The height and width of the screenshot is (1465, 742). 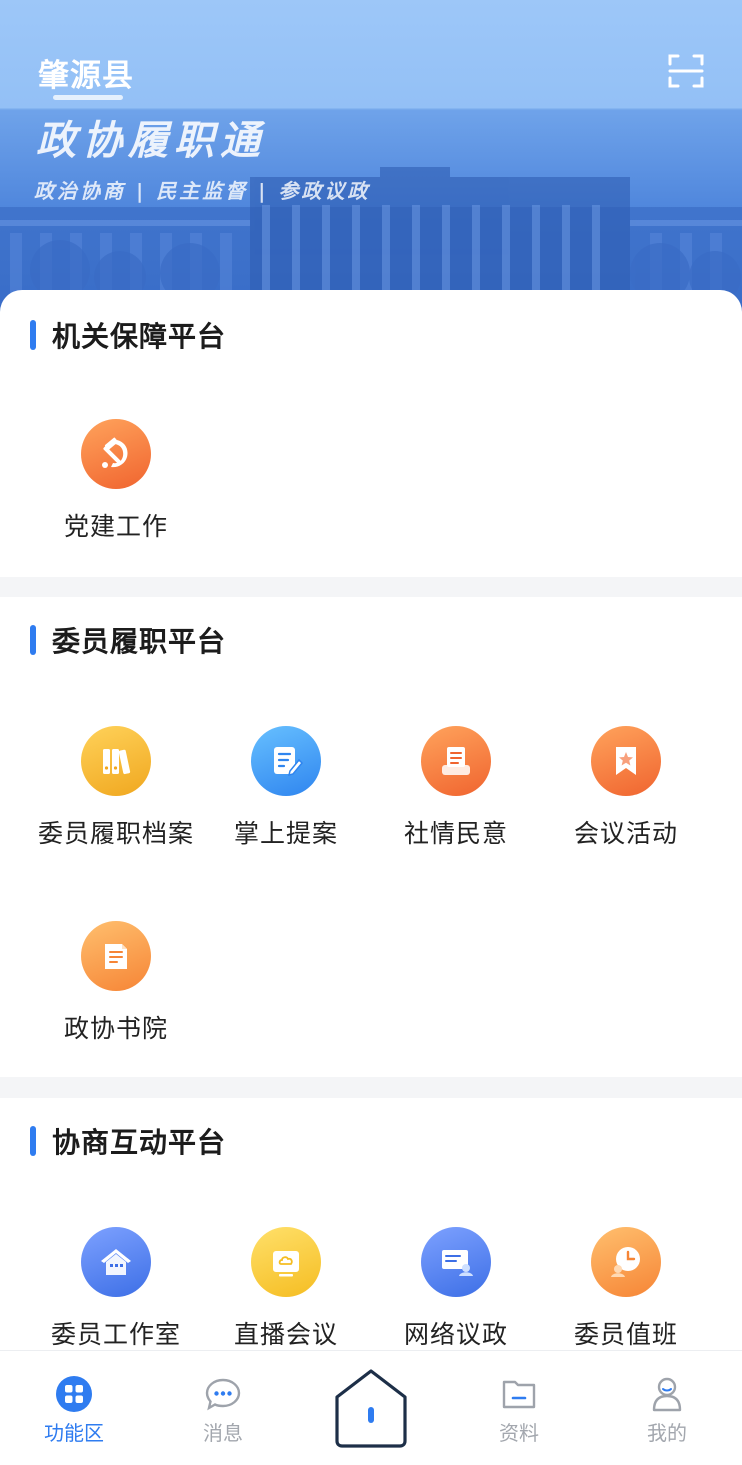 What do you see at coordinates (286, 761) in the screenshot?
I see `edit-document-icon` at bounding box center [286, 761].